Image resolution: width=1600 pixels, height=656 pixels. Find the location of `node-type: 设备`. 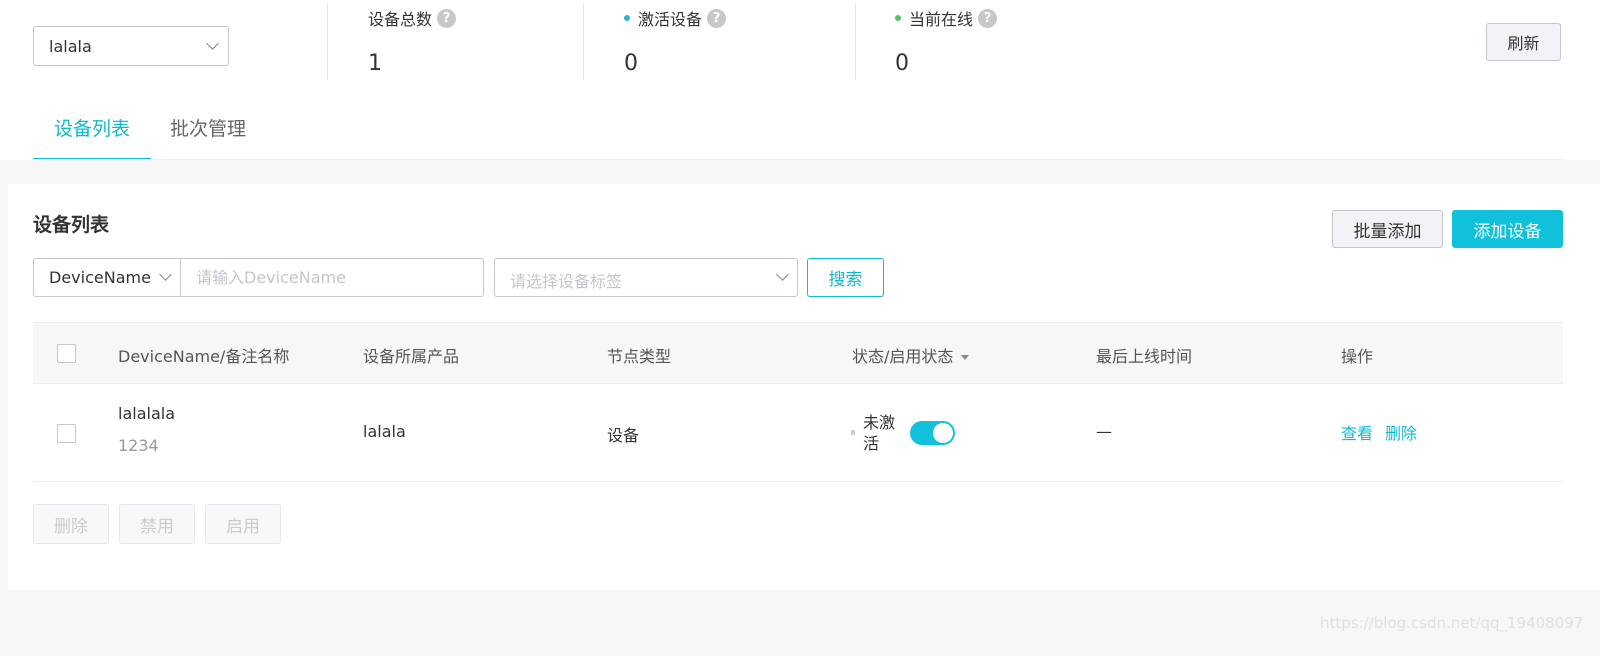

node-type: 设备 is located at coordinates (623, 435).